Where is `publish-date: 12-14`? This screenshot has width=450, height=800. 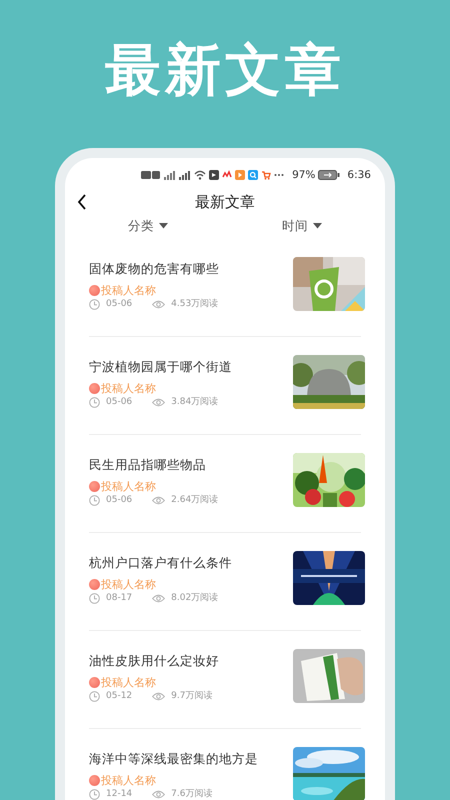
publish-date: 12-14 is located at coordinates (119, 794).